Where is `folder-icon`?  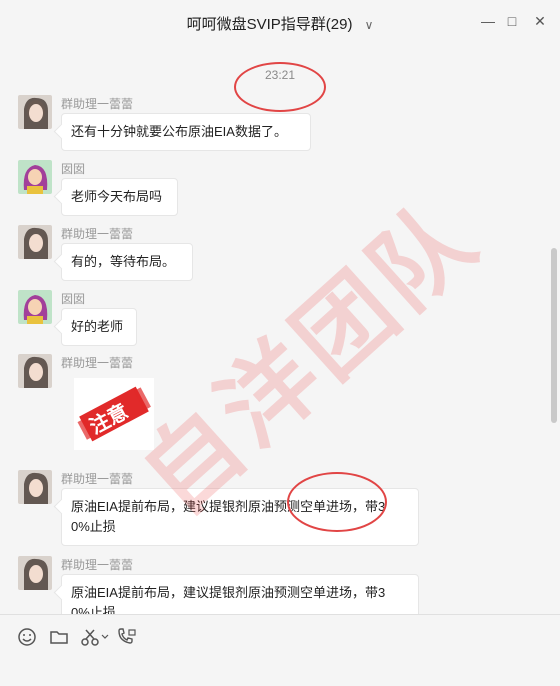
folder-icon is located at coordinates (59, 638).